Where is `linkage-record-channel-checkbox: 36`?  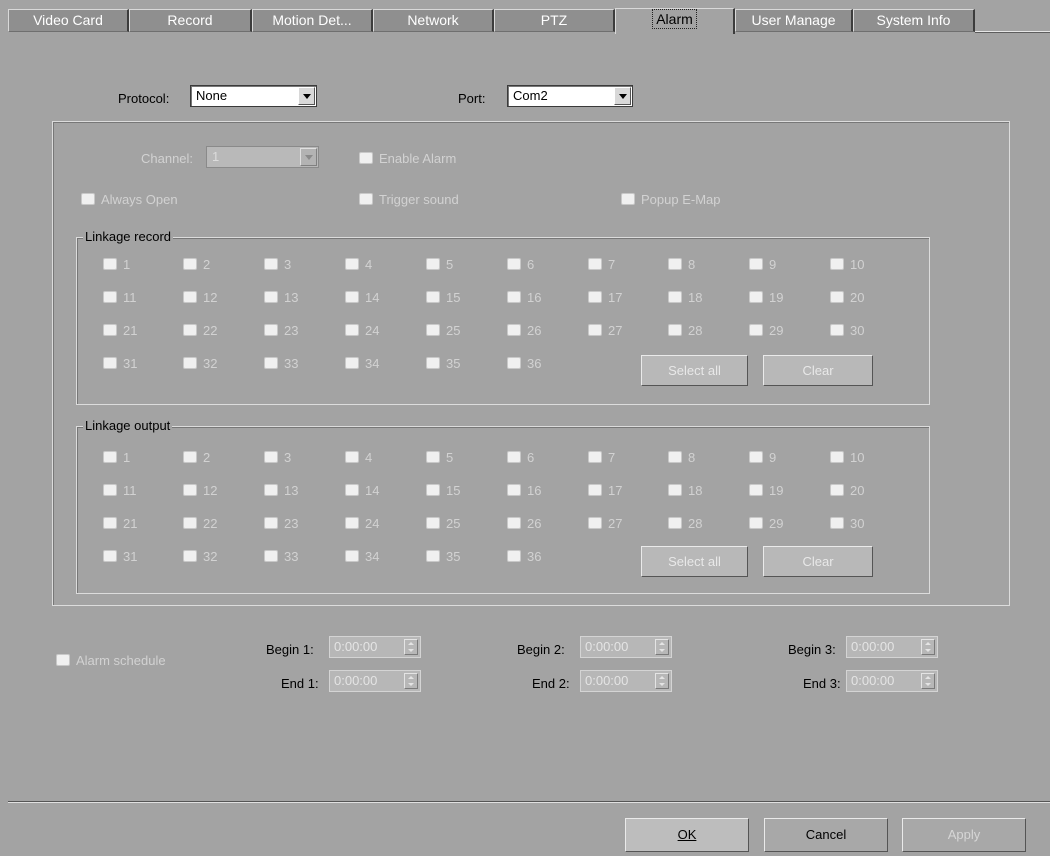
linkage-record-channel-checkbox: 36 is located at coordinates (524, 364).